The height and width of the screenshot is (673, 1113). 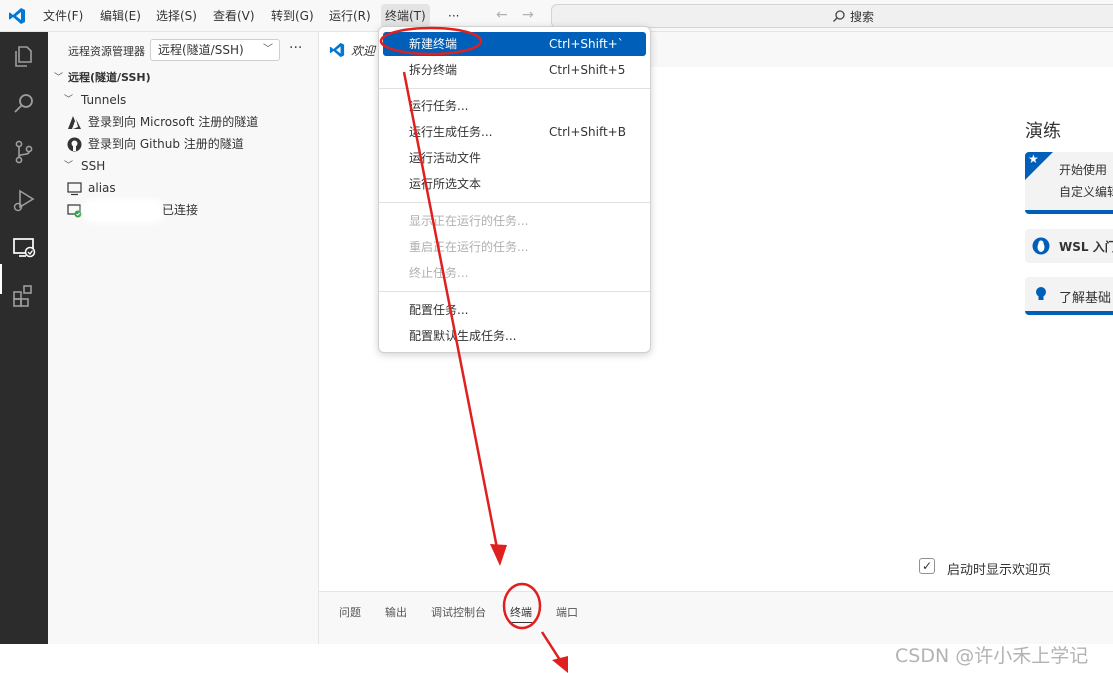 I want to click on tab-problems: 问题, so click(x=350, y=612).